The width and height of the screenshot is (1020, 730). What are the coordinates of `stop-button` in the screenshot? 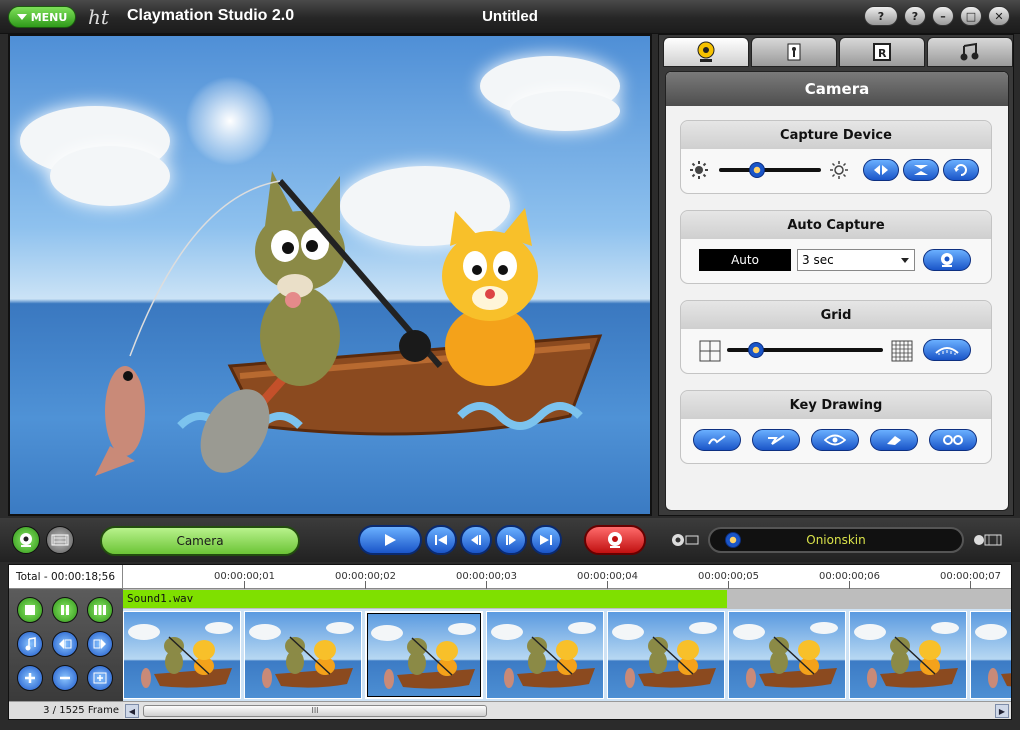 It's located at (30, 610).